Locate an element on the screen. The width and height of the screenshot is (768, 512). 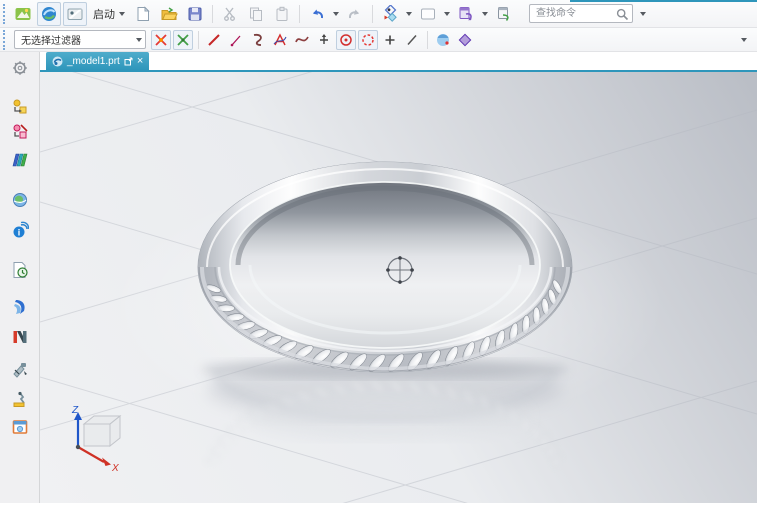
svg-text: i is located at coordinates (18, 233).